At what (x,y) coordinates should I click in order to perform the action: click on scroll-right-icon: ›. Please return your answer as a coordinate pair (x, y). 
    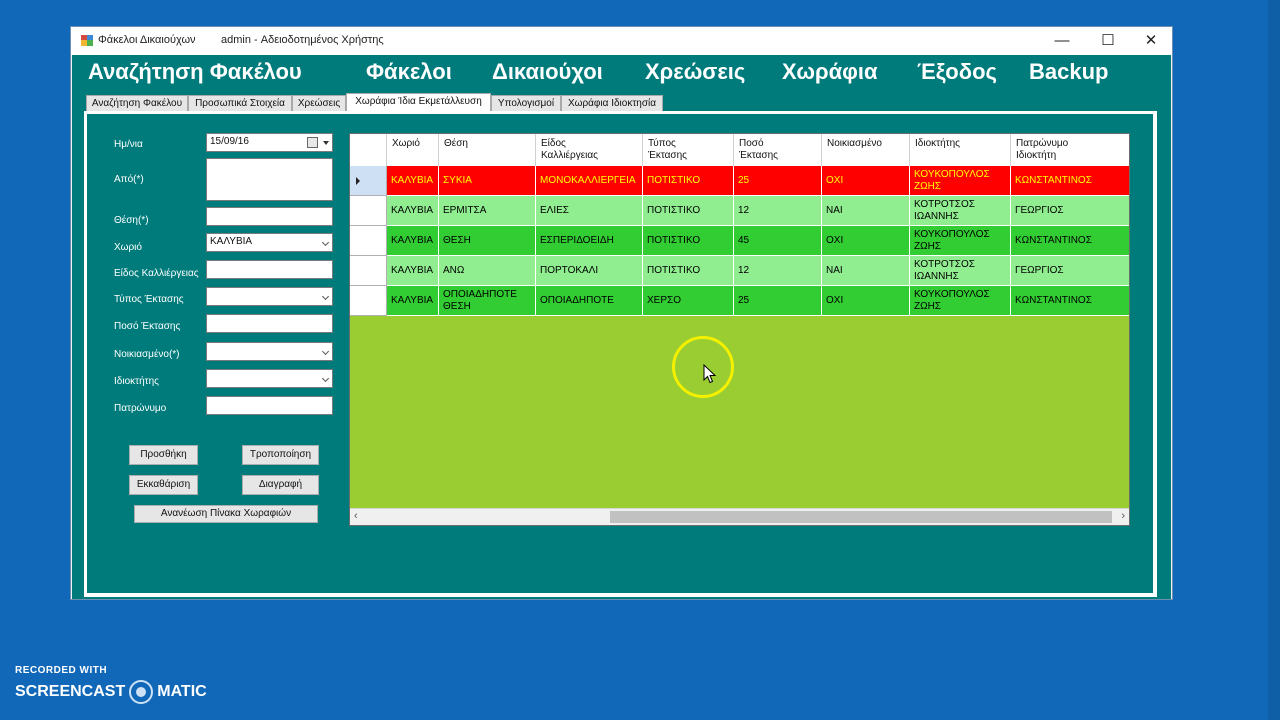
    Looking at the image, I should click on (1123, 516).